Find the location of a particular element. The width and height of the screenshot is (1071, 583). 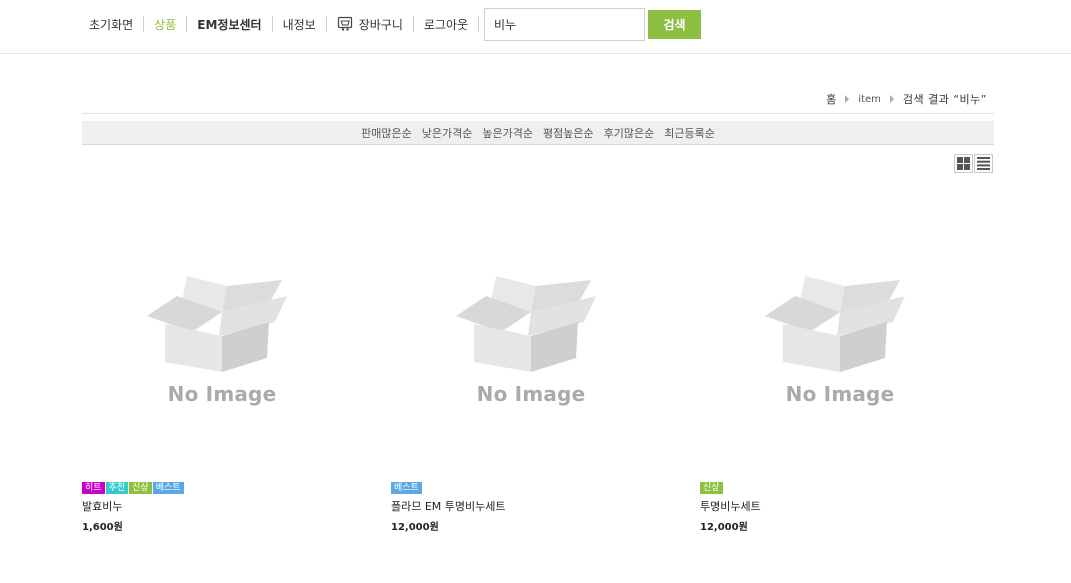

nav-home: 초기화면 is located at coordinates (113, 24).